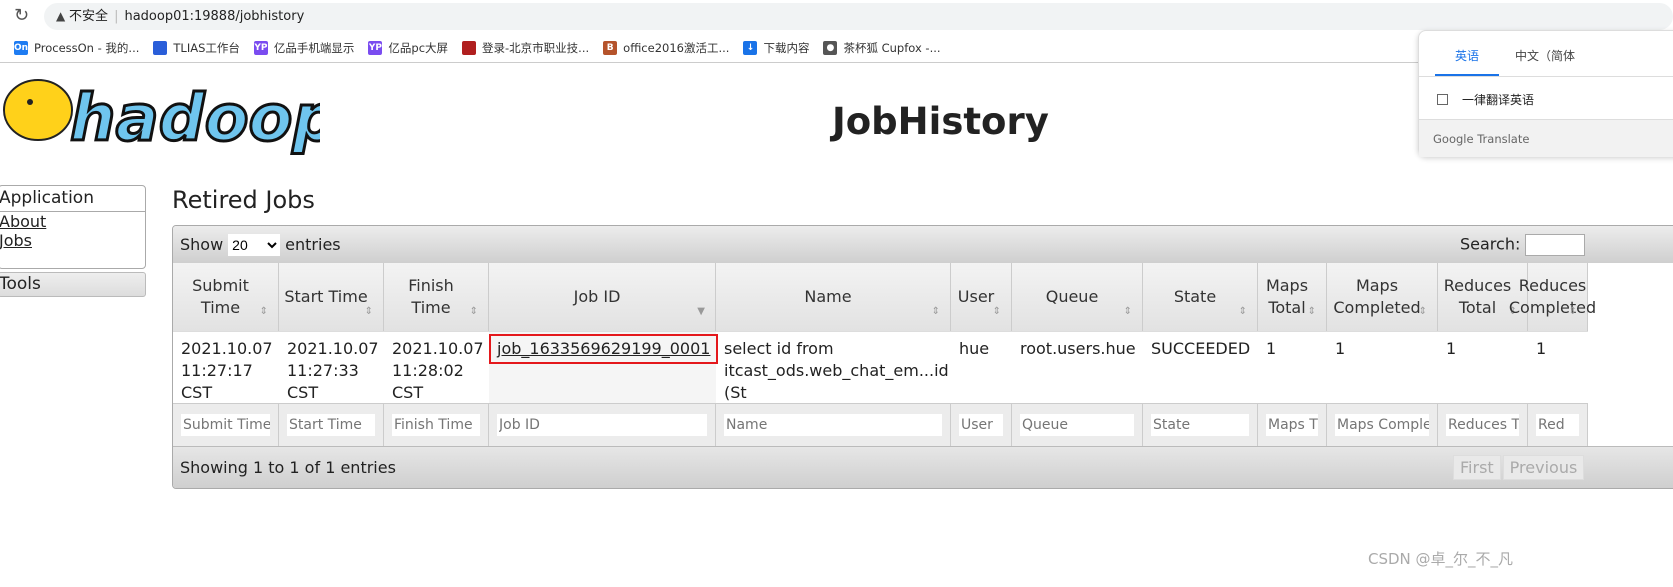  I want to click on column-header: Name ⇕, so click(833, 297).